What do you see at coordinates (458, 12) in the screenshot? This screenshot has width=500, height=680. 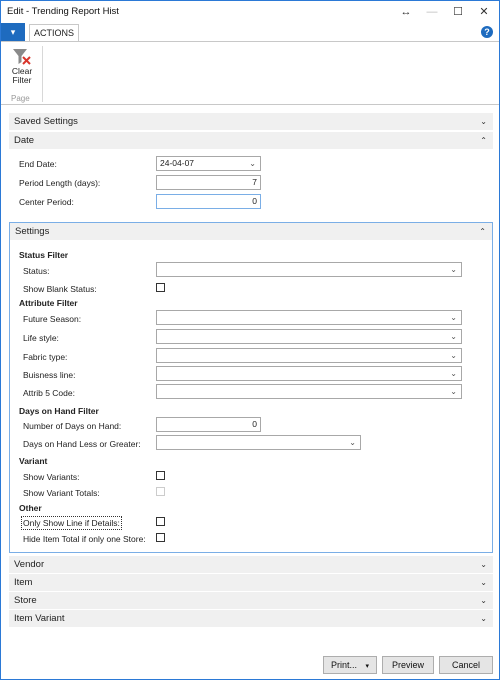 I see `maximize-icon: ☐` at bounding box center [458, 12].